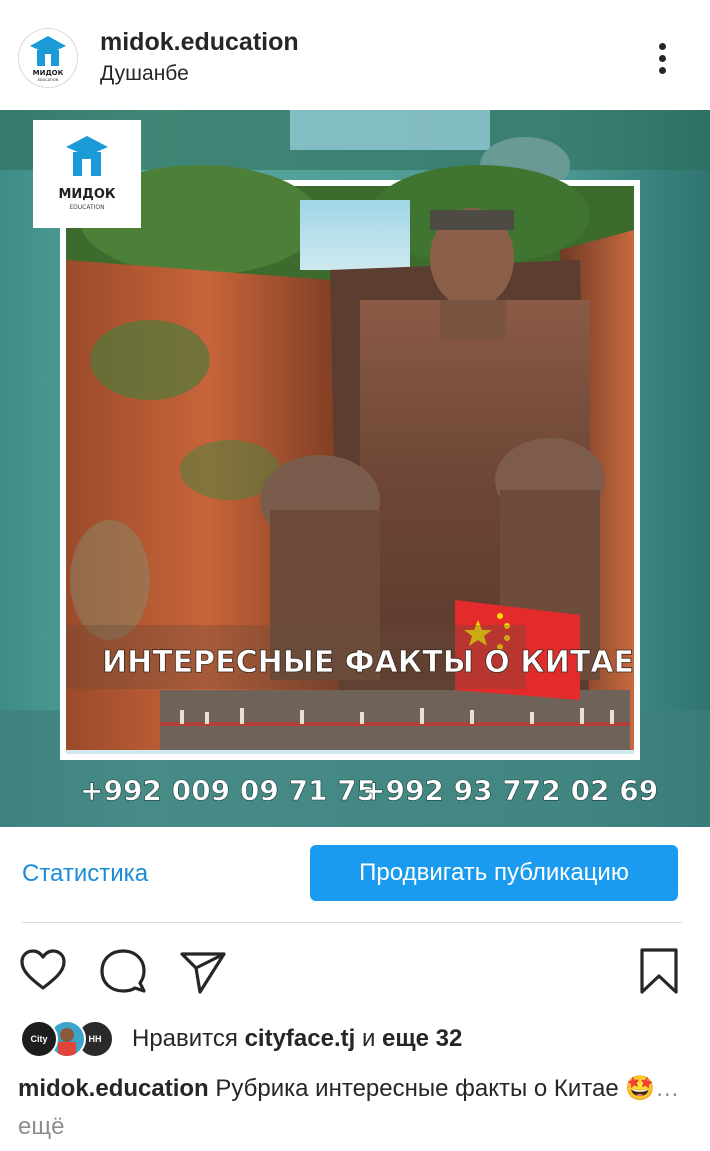 This screenshot has width=710, height=1151. What do you see at coordinates (494, 873) in the screenshot?
I see `promote-post-button: Продвигать публикацию` at bounding box center [494, 873].